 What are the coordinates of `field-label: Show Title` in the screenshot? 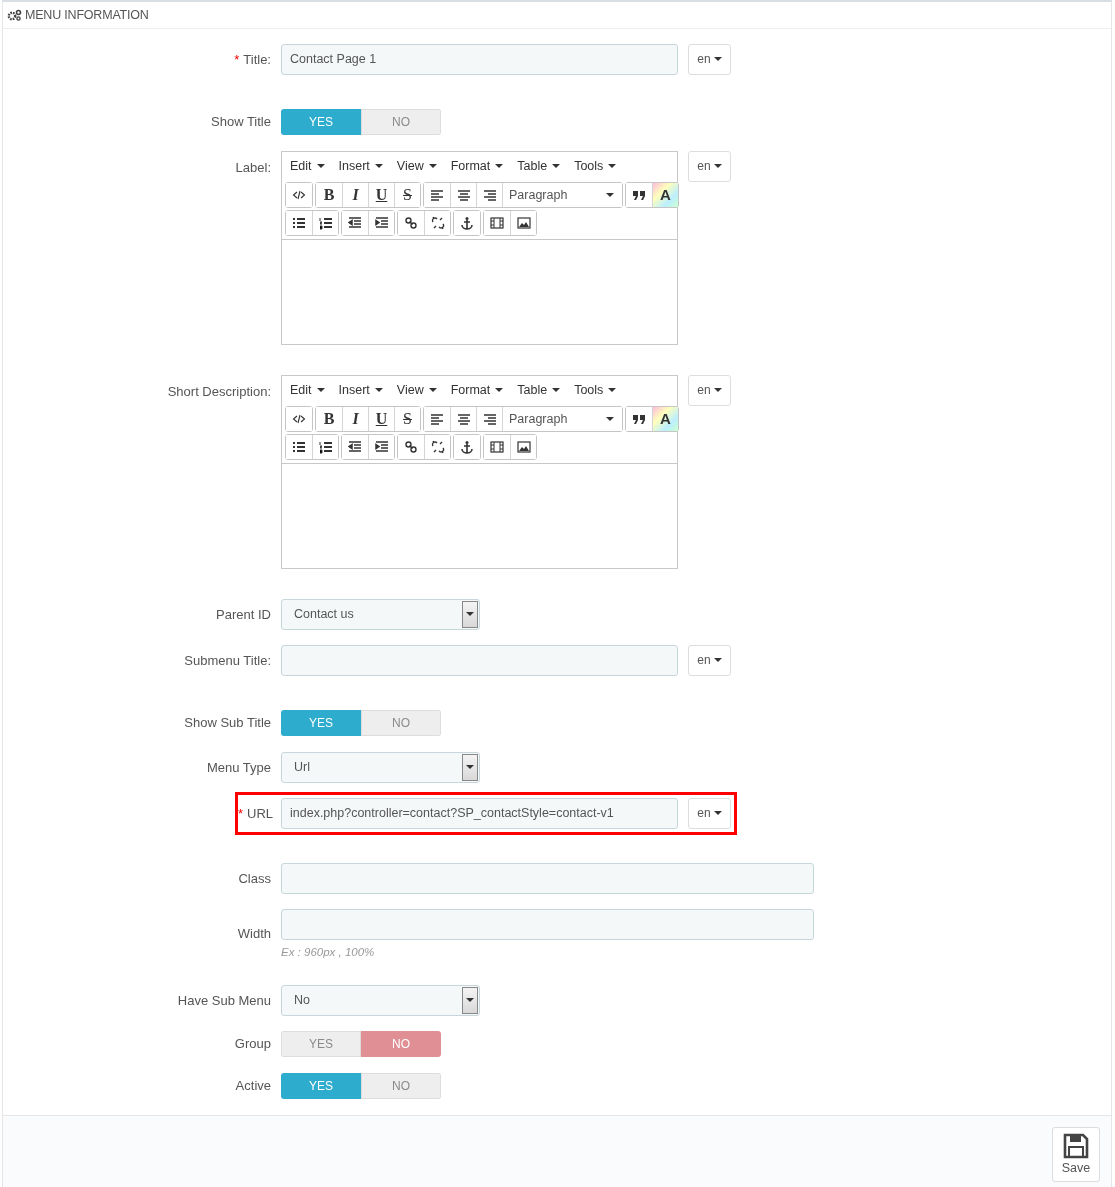 It's located at (241, 122).